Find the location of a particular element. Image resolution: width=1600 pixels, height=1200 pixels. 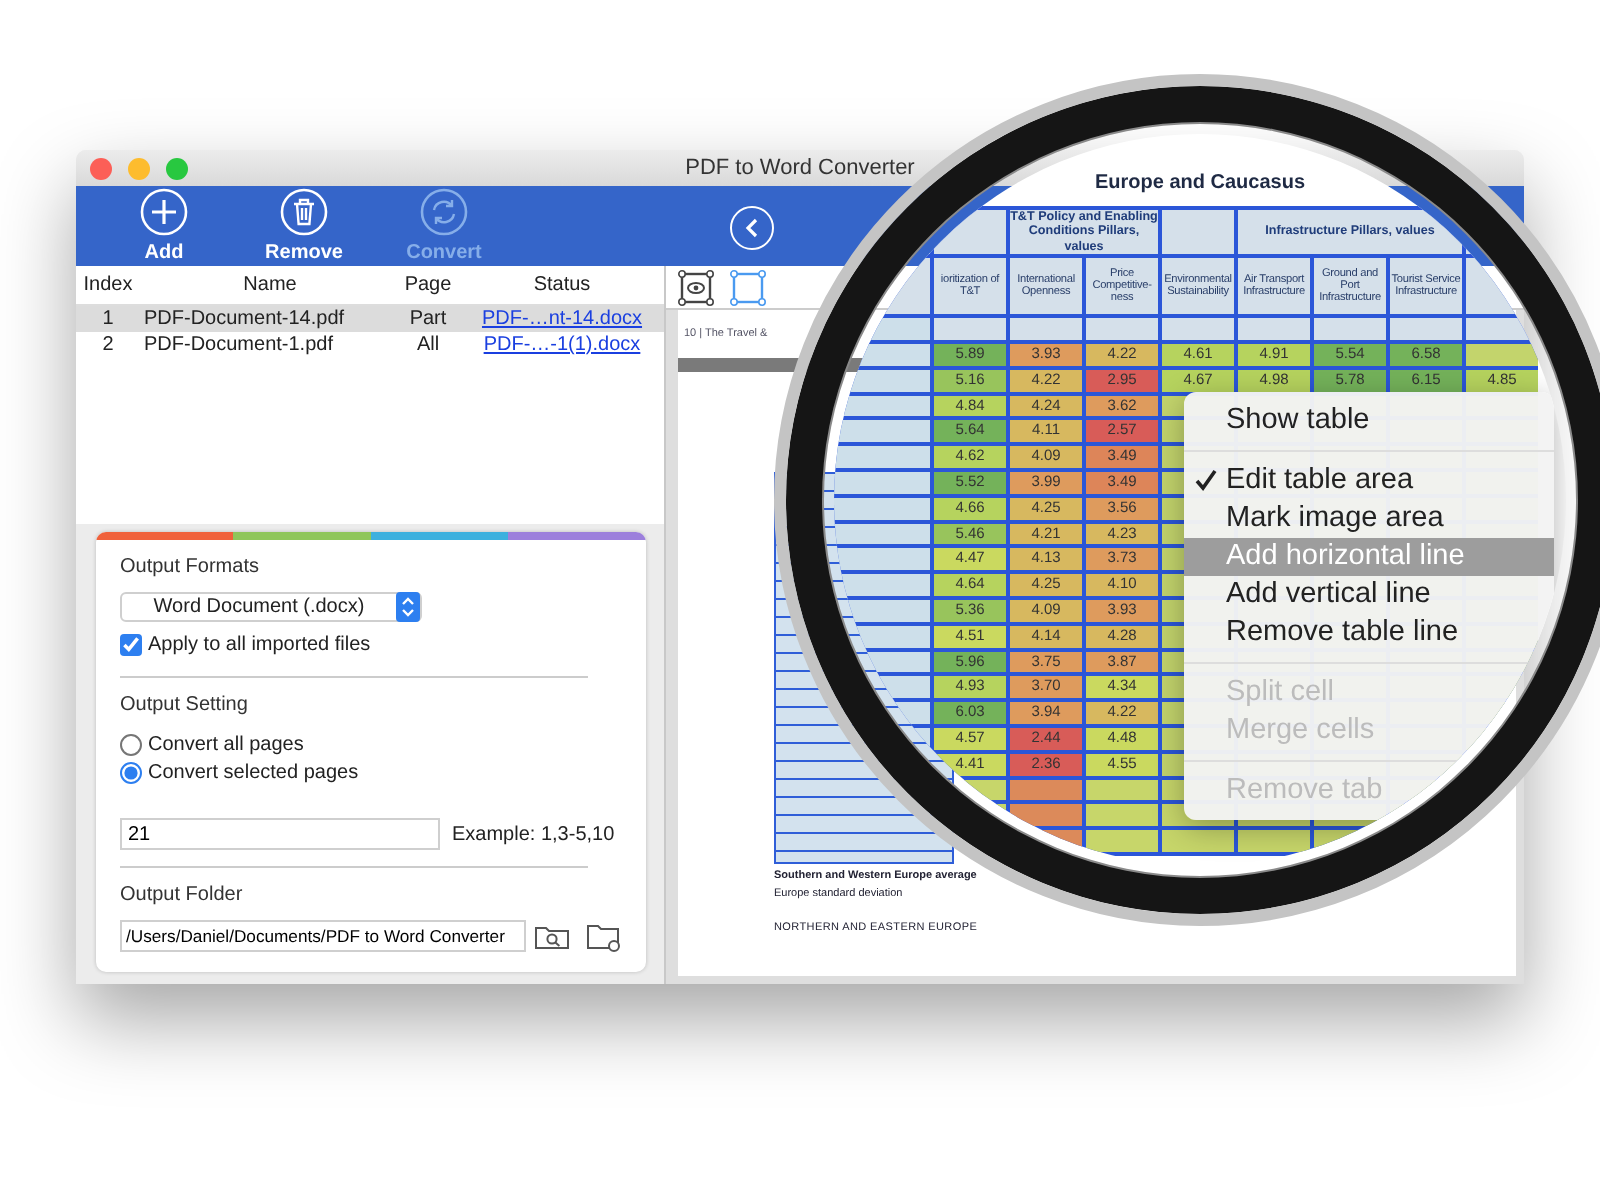

file-row: 2 PDF-Document-1.pdf All PDF-…-1(1).docx is located at coordinates (370, 345).